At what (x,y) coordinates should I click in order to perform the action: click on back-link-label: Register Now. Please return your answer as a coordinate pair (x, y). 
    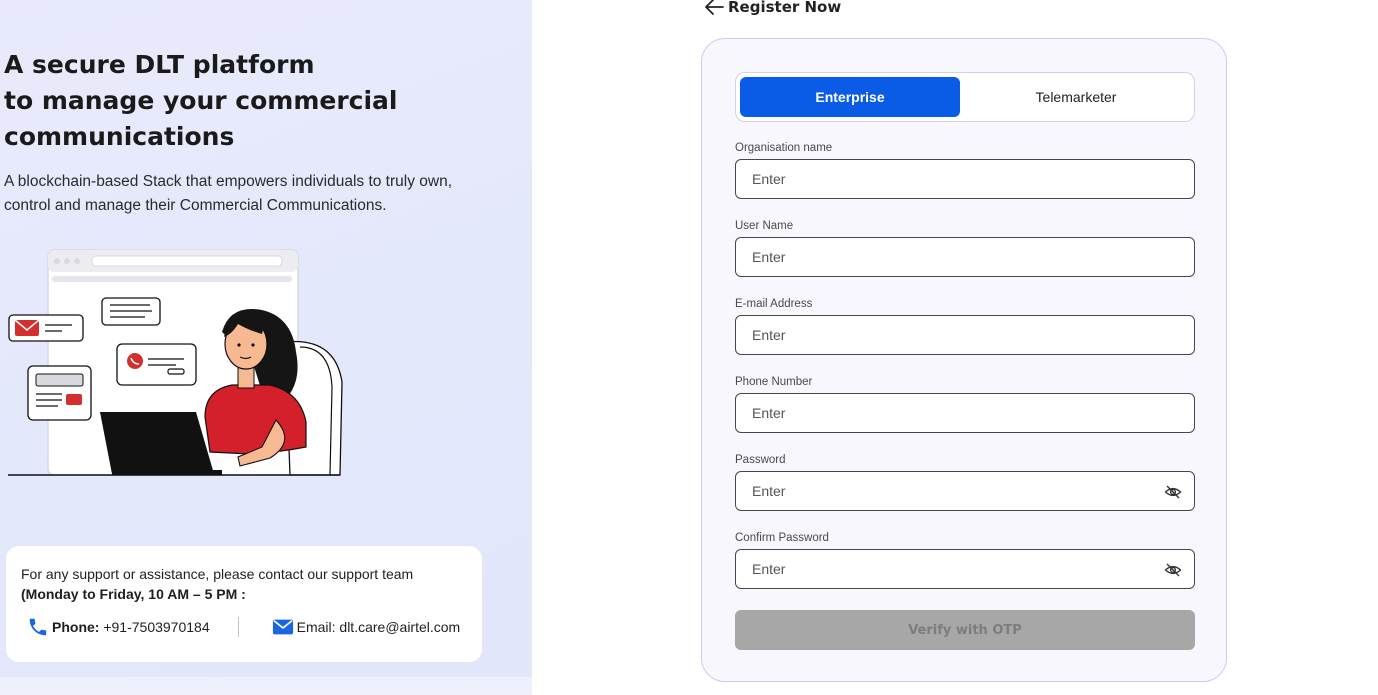
    Looking at the image, I should click on (785, 8).